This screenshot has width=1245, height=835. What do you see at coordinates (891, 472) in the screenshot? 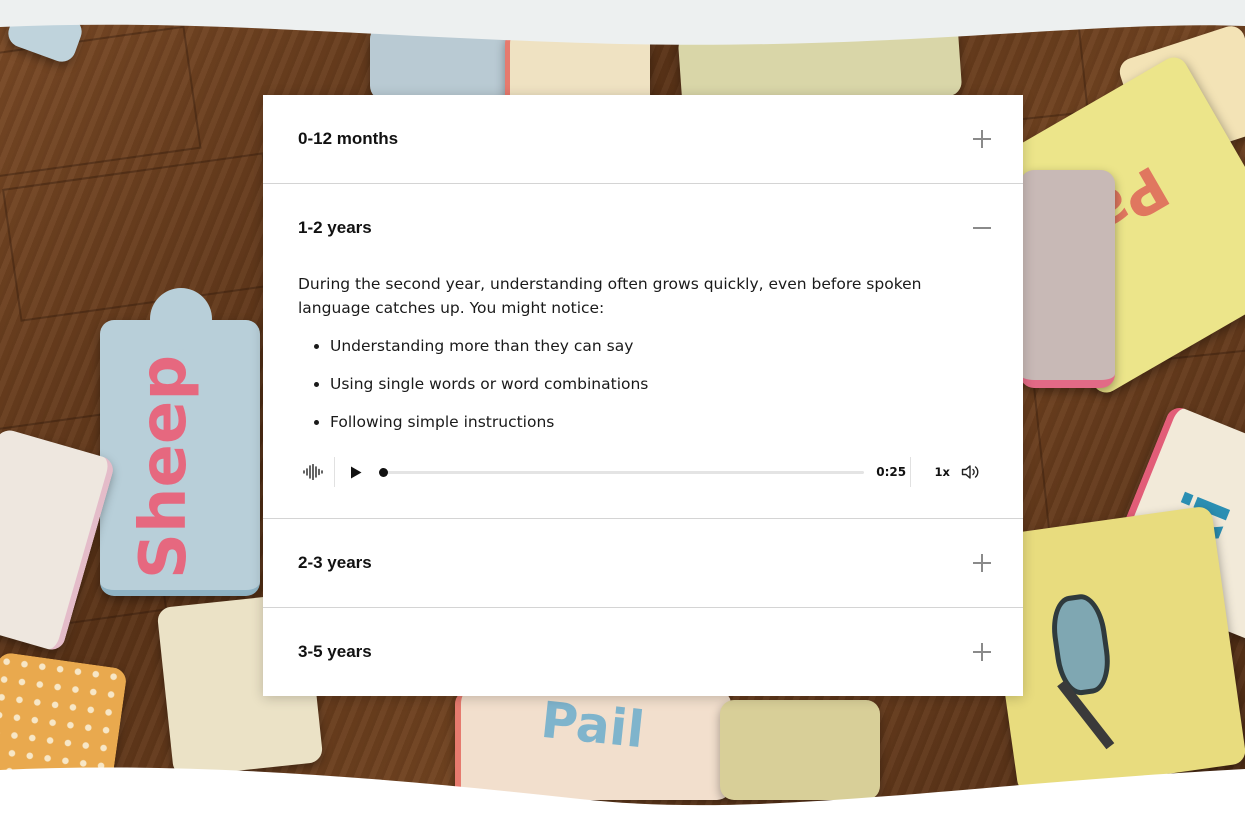
I see `audio-duration: 0:25` at bounding box center [891, 472].